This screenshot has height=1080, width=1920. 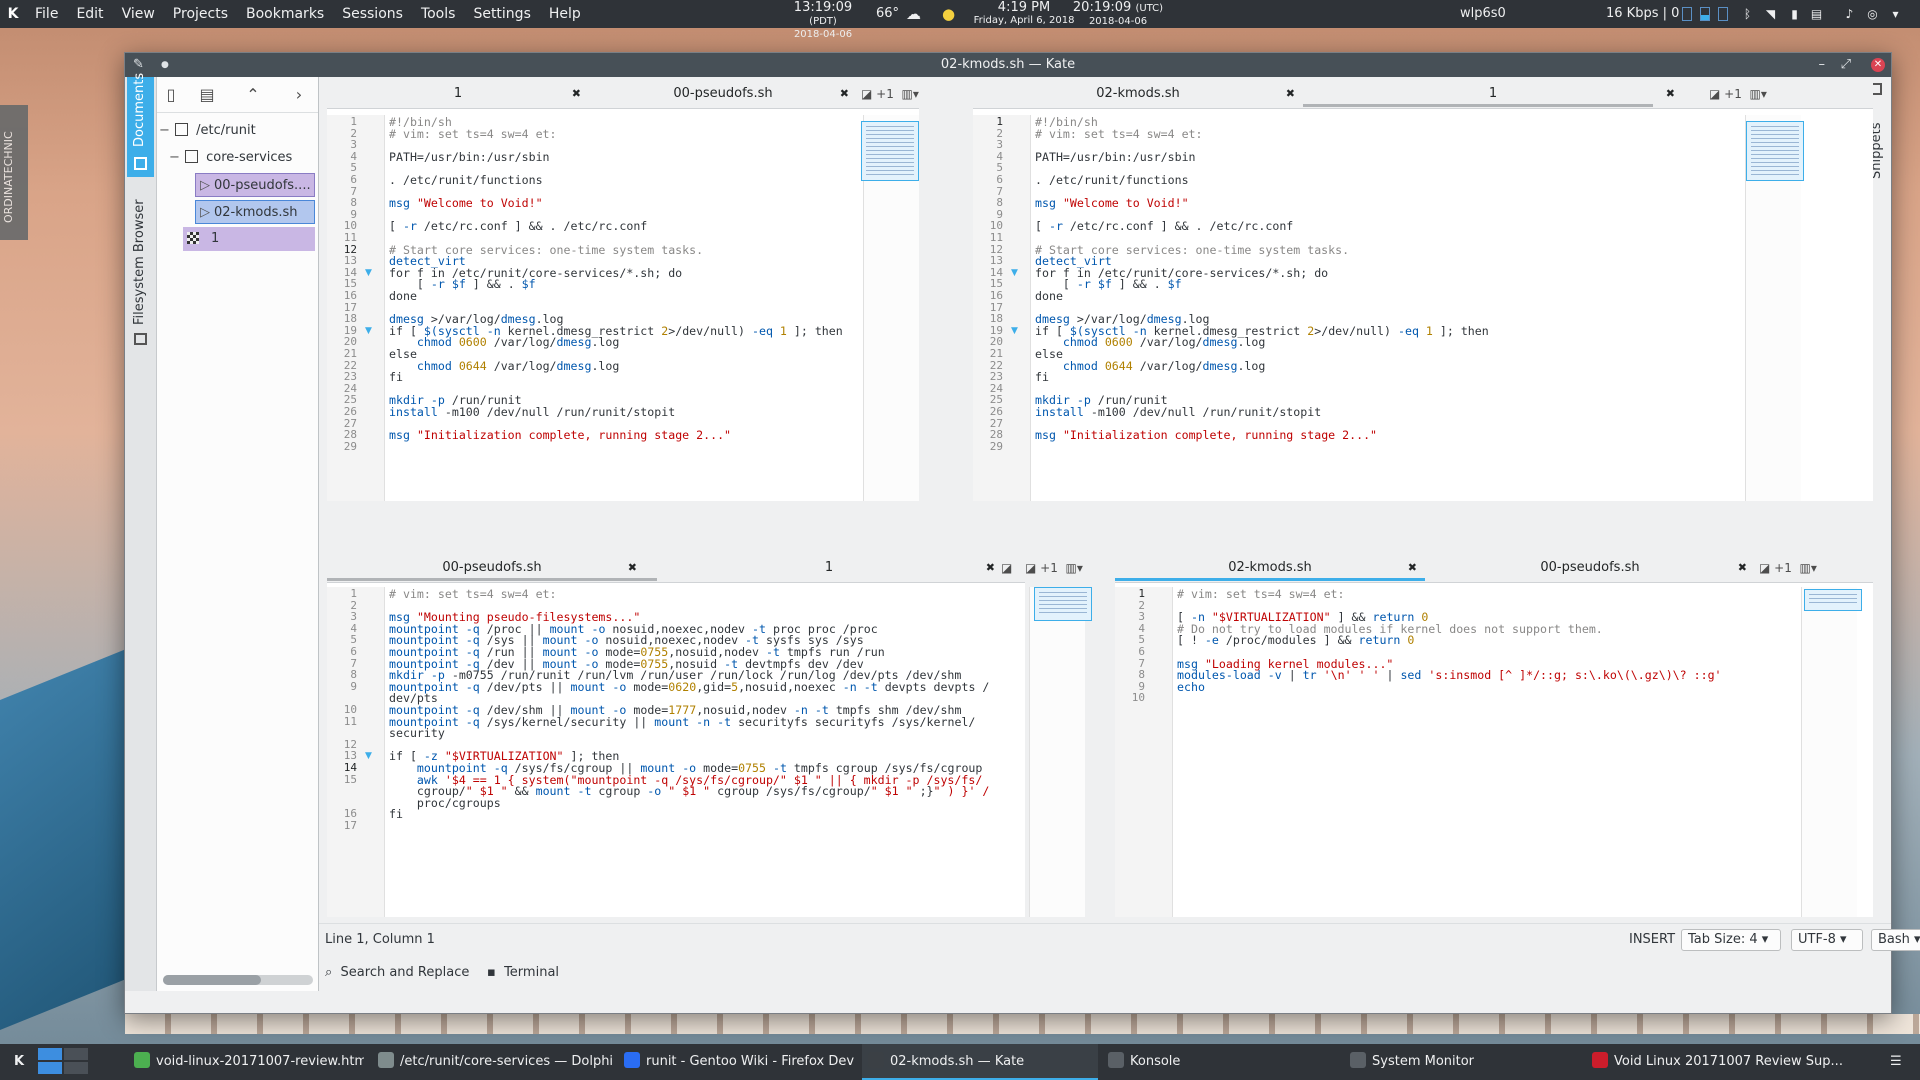 I want to click on tree-item-02-kmods: ▷ 02-kmods.sh, so click(x=255, y=212).